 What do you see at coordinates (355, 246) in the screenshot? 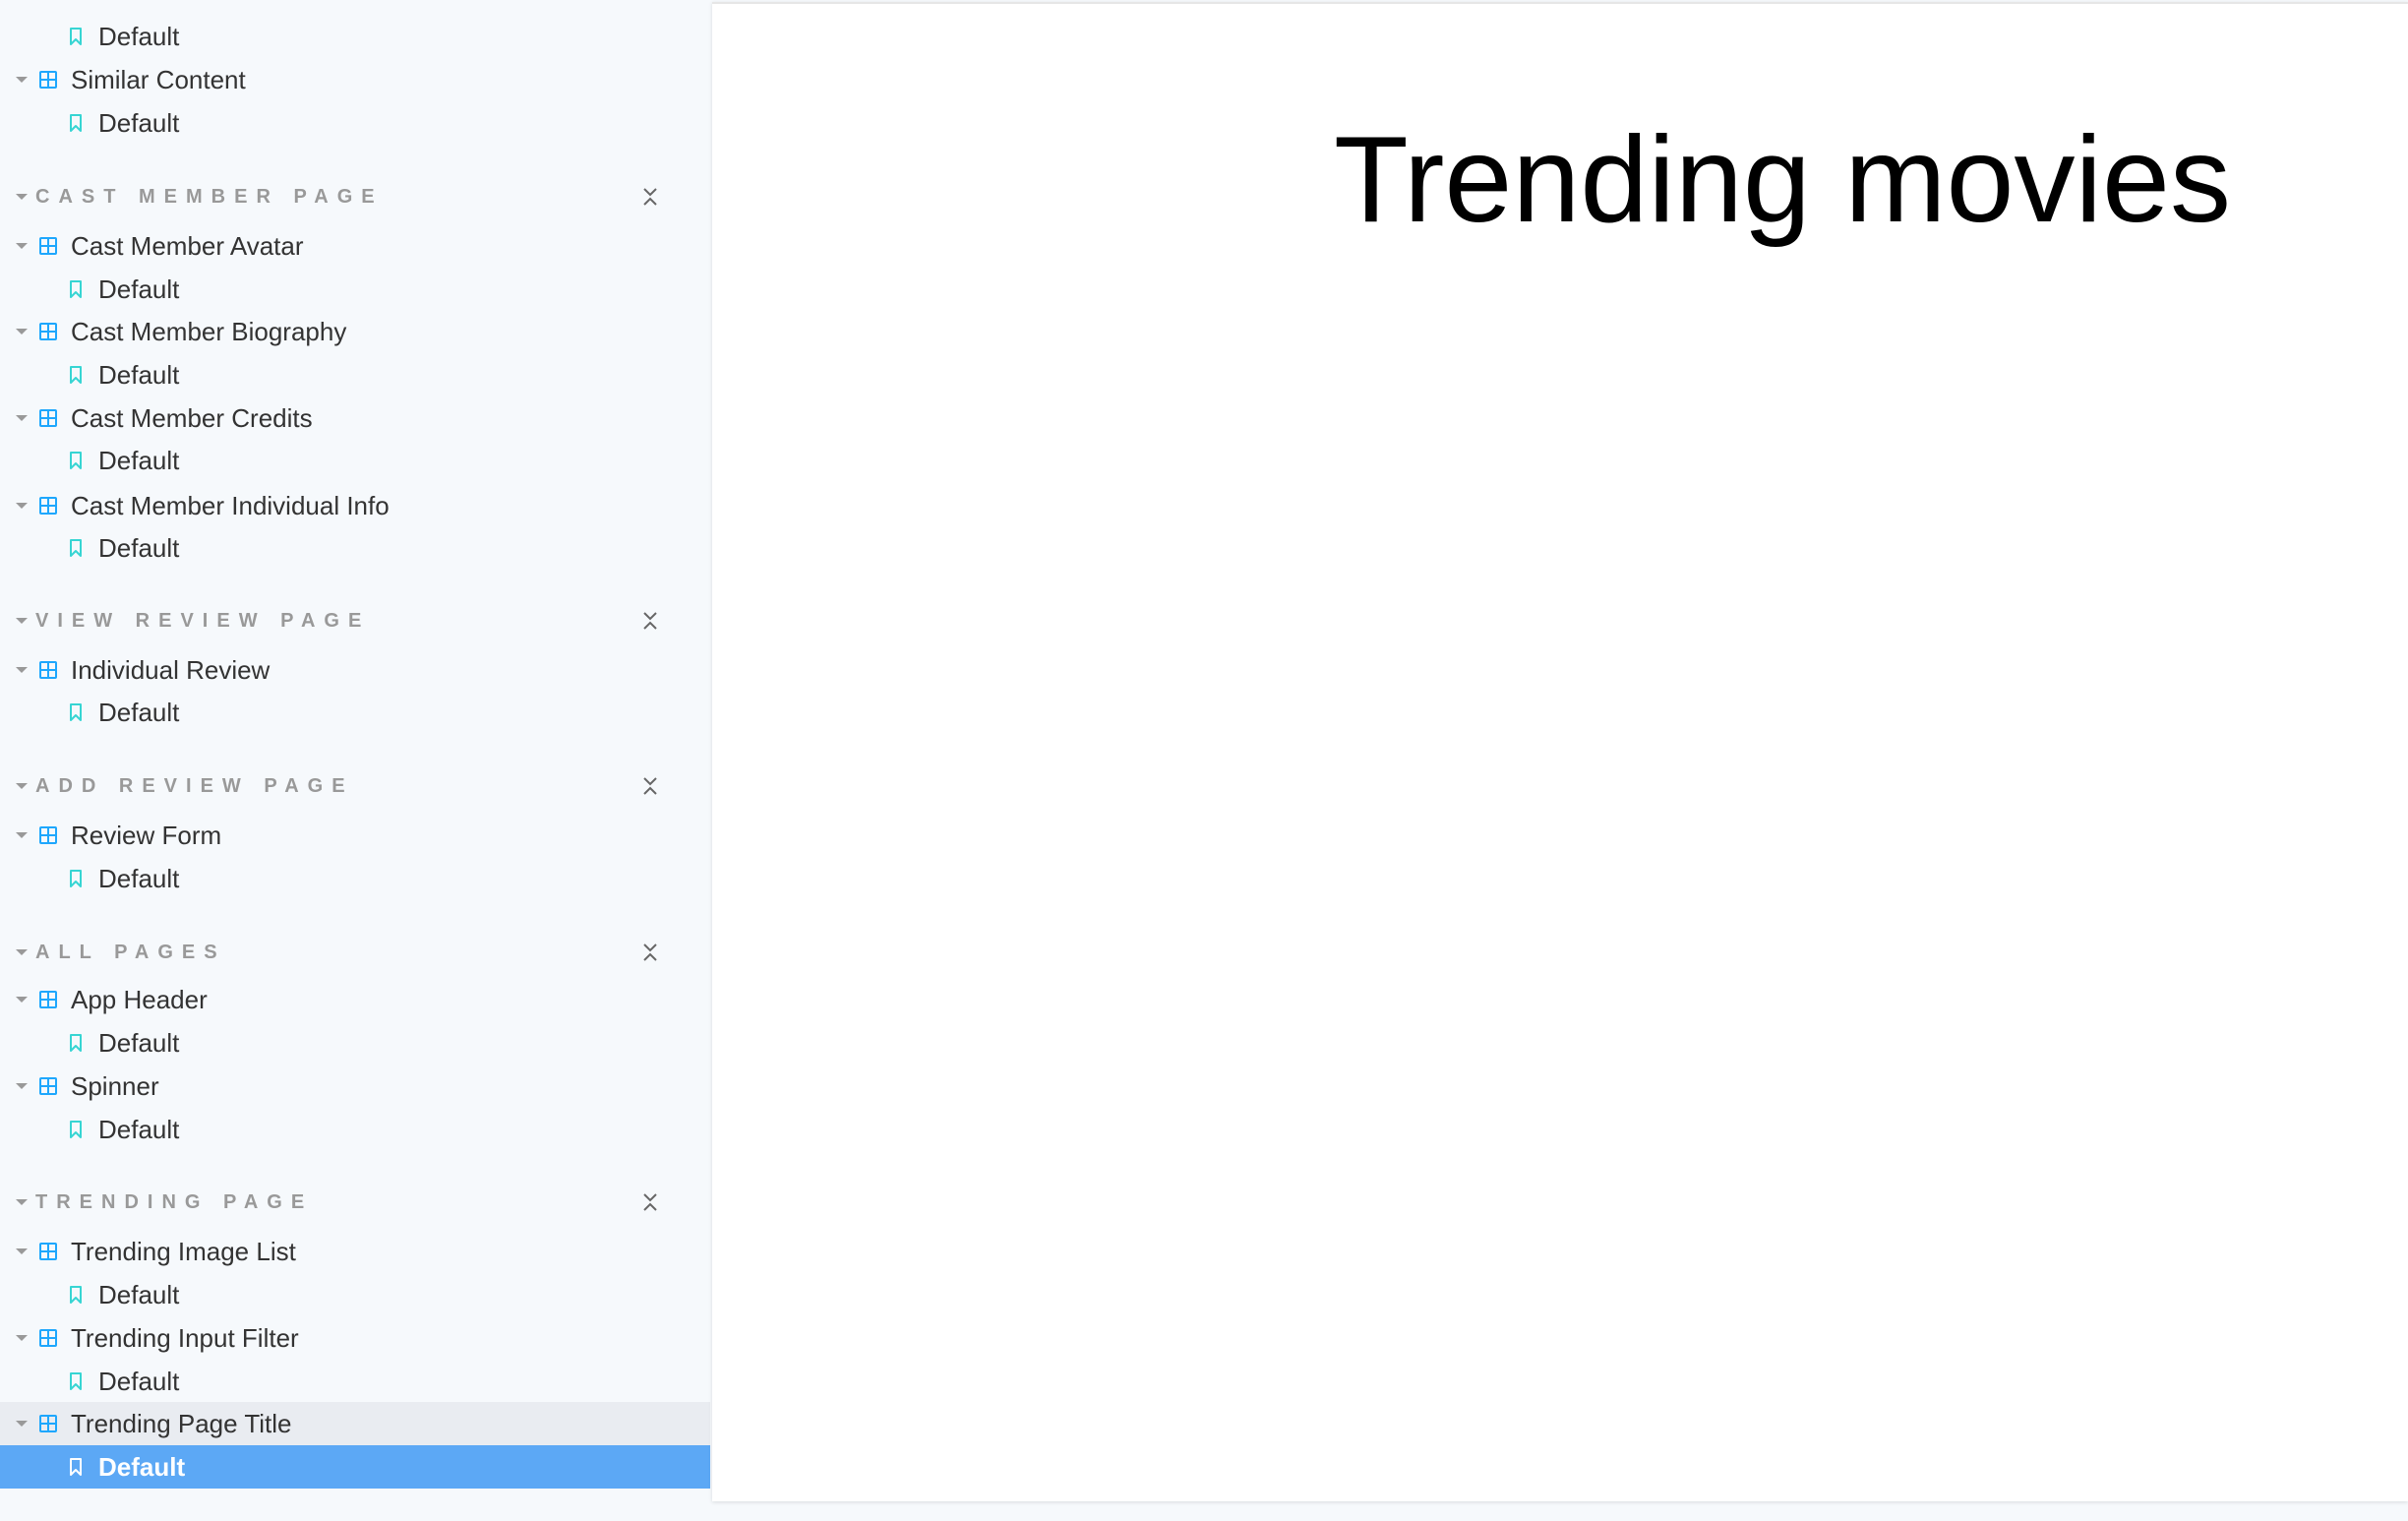
I see `component-item-cast-member-avatar: Cast Member Avatar` at bounding box center [355, 246].